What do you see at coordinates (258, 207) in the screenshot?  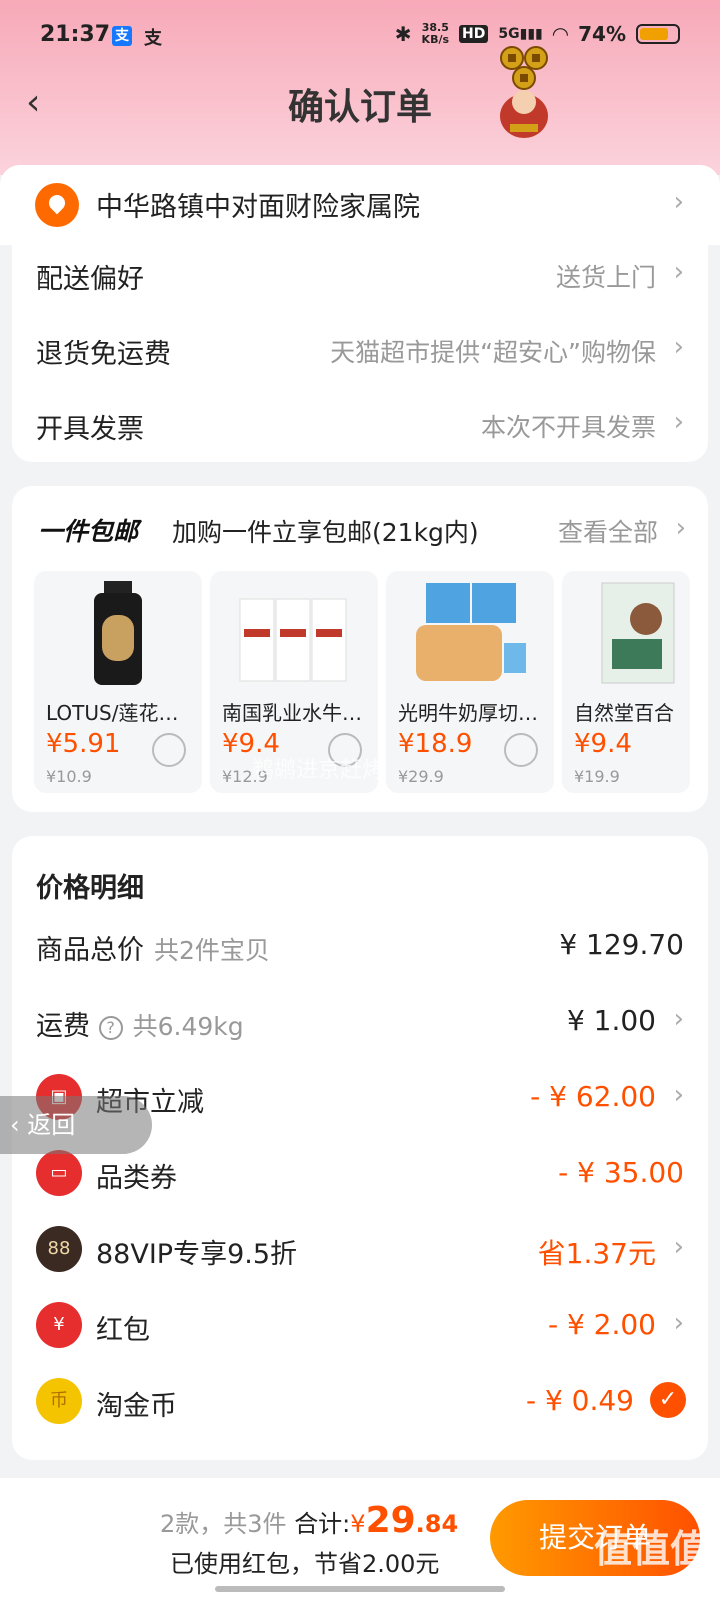 I see `address-text: 中华路镇中对面财险家属院` at bounding box center [258, 207].